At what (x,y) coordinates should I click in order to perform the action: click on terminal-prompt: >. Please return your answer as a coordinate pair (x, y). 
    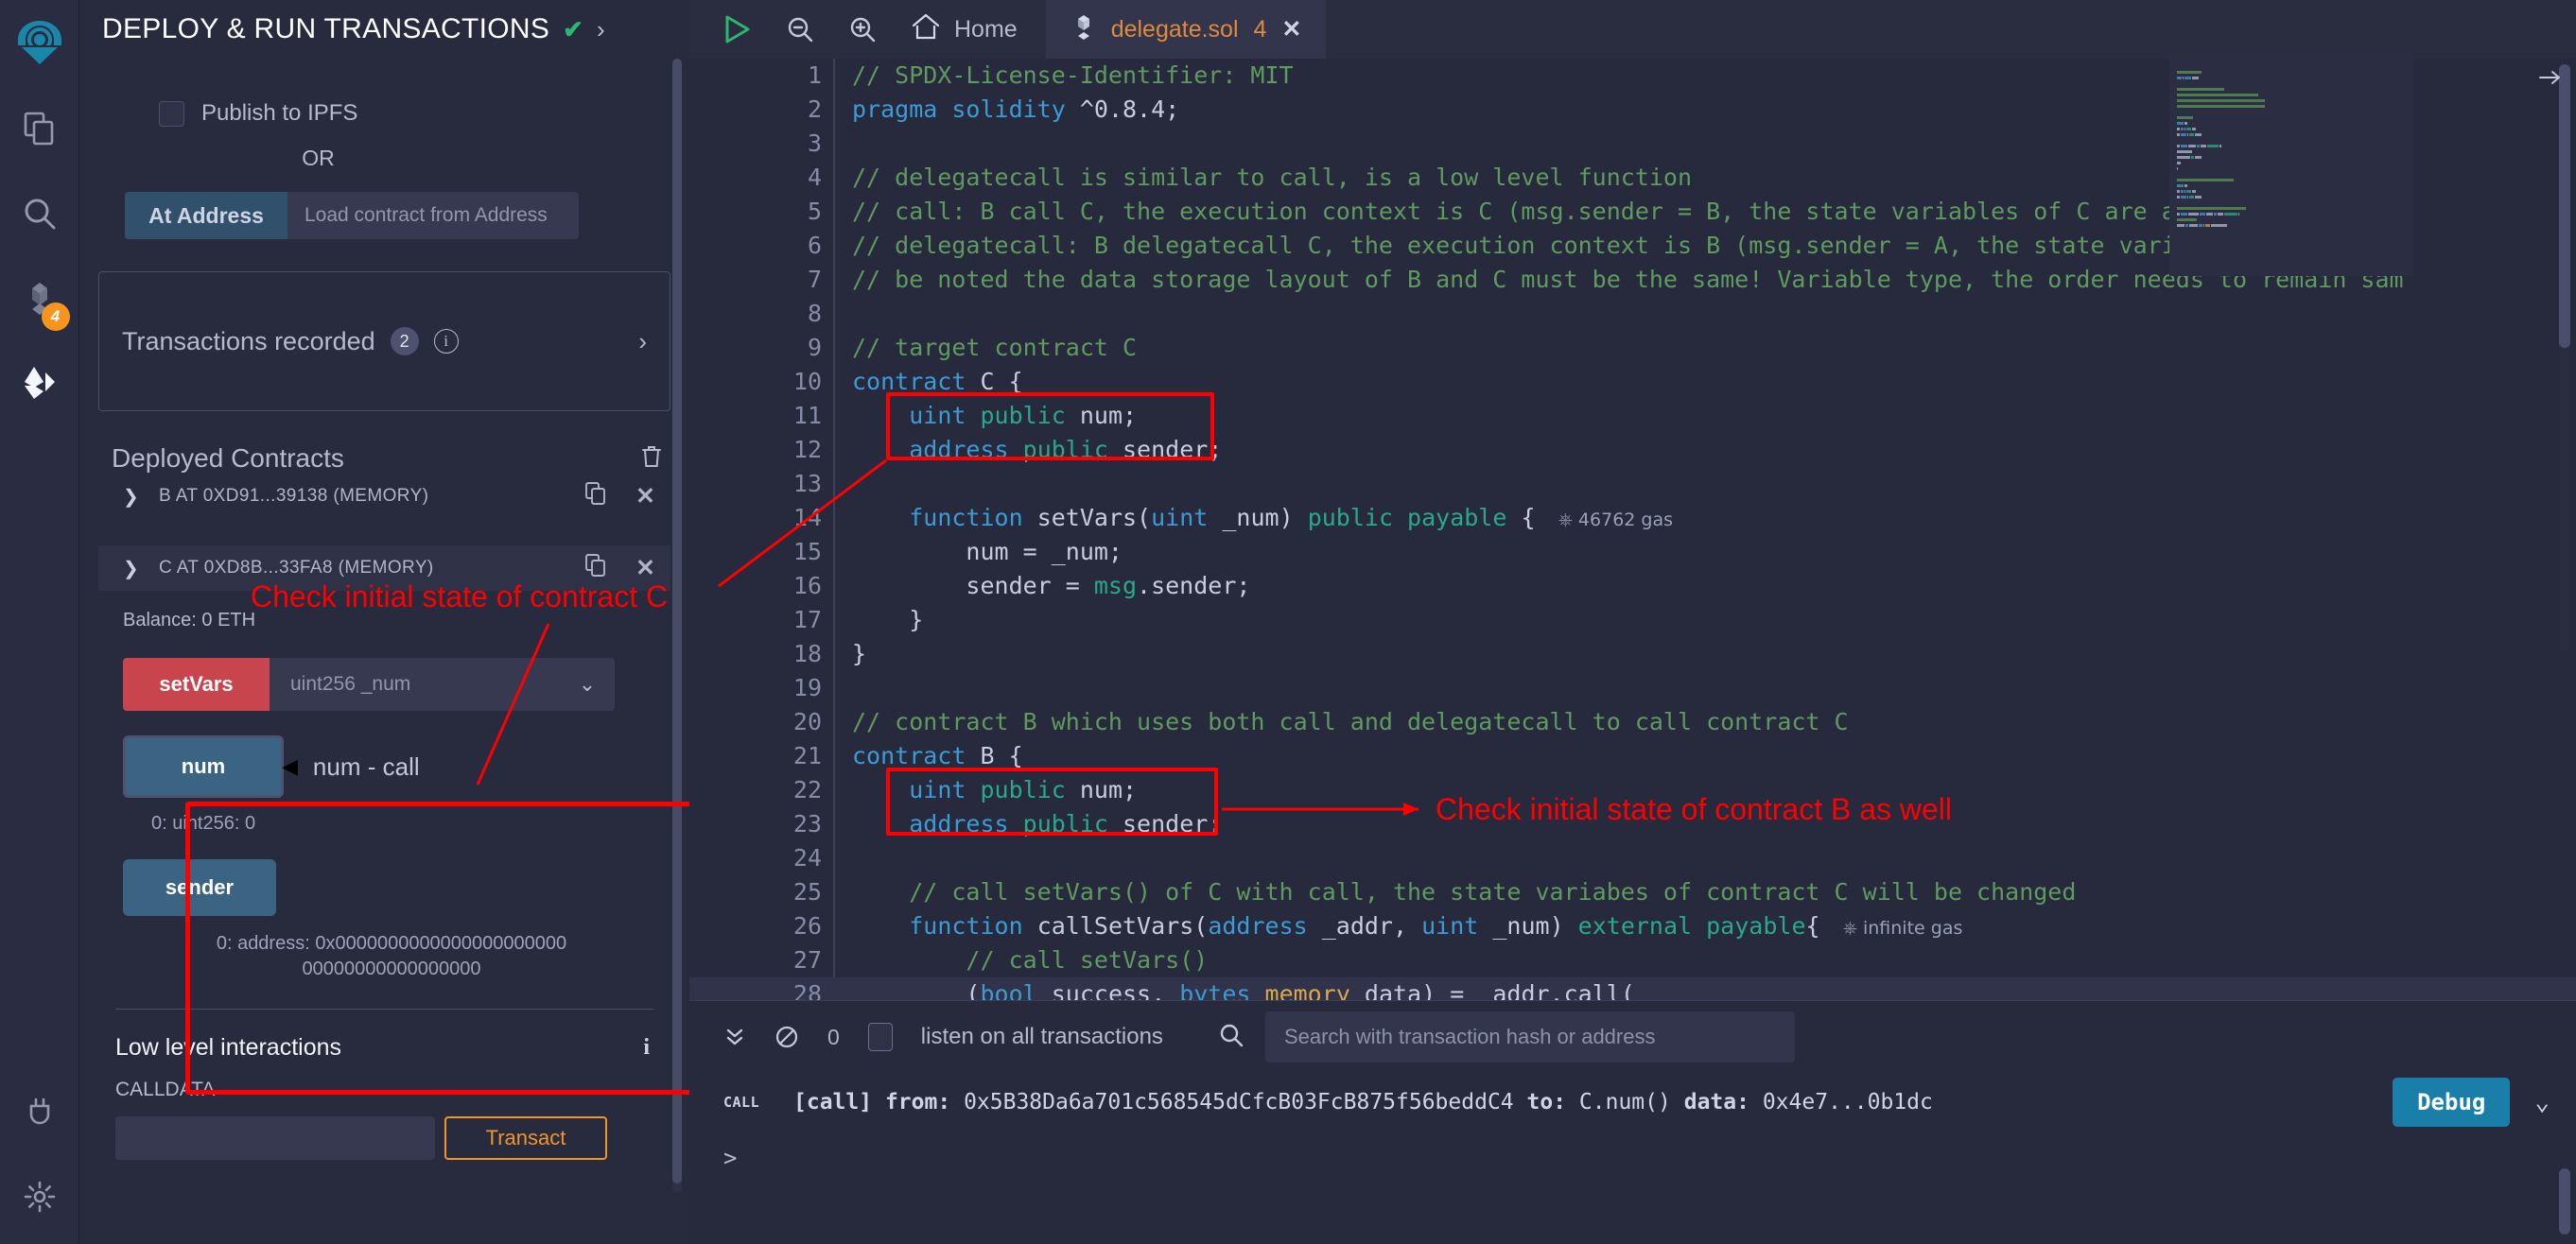
    Looking at the image, I should click on (1632, 1152).